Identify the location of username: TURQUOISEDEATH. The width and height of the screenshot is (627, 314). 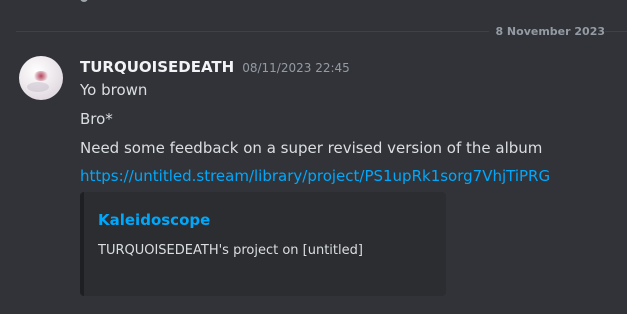
(157, 67).